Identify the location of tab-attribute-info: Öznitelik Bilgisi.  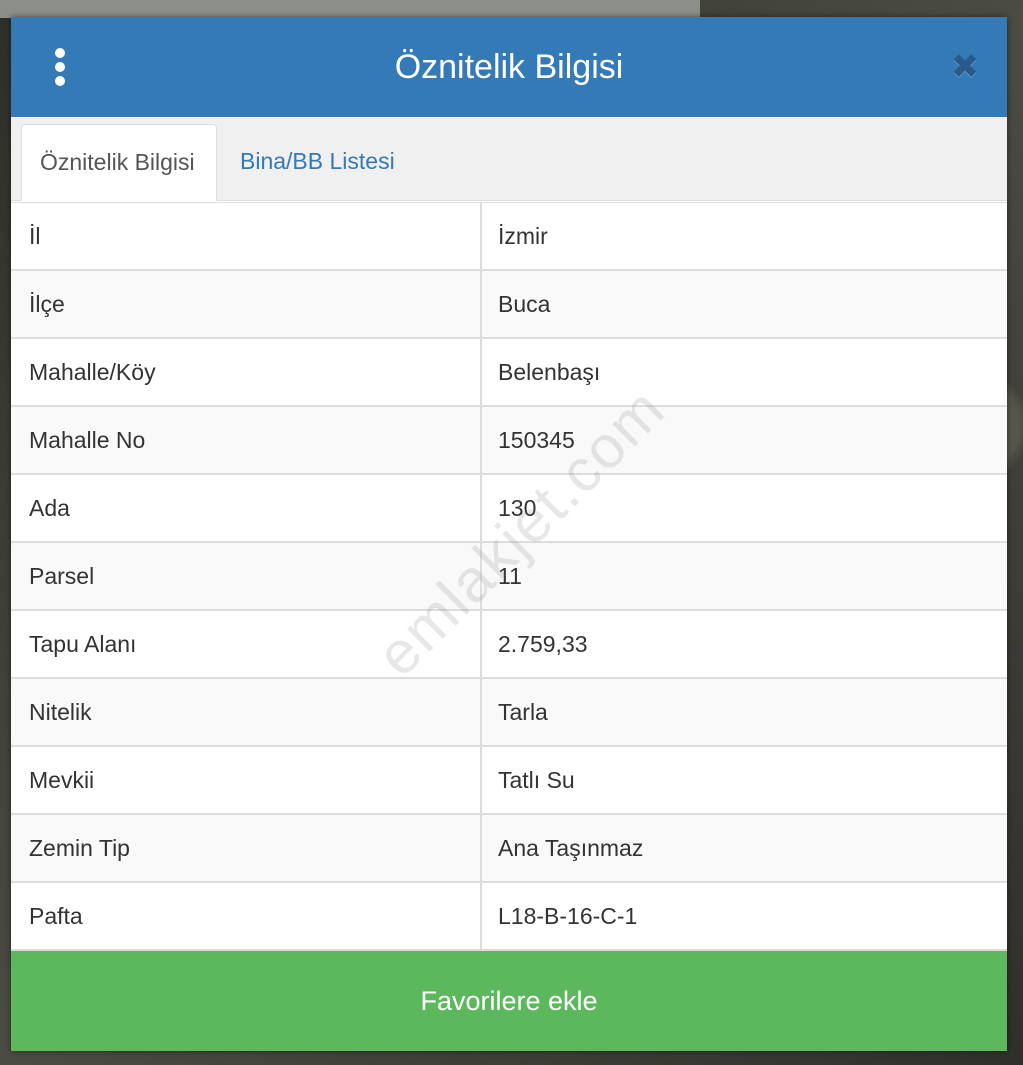
(119, 162).